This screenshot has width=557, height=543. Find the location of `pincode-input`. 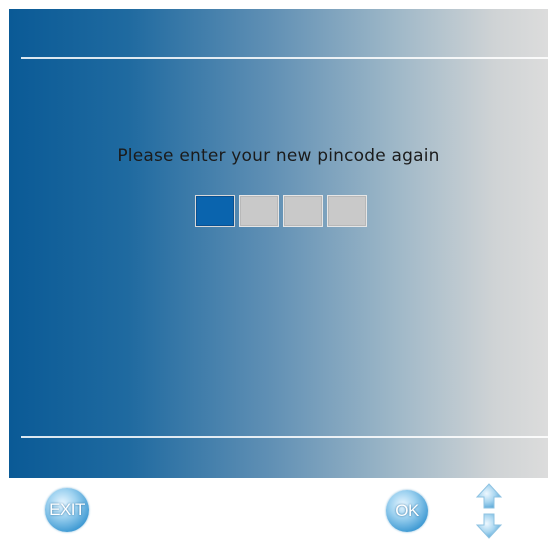

pincode-input is located at coordinates (281, 211).